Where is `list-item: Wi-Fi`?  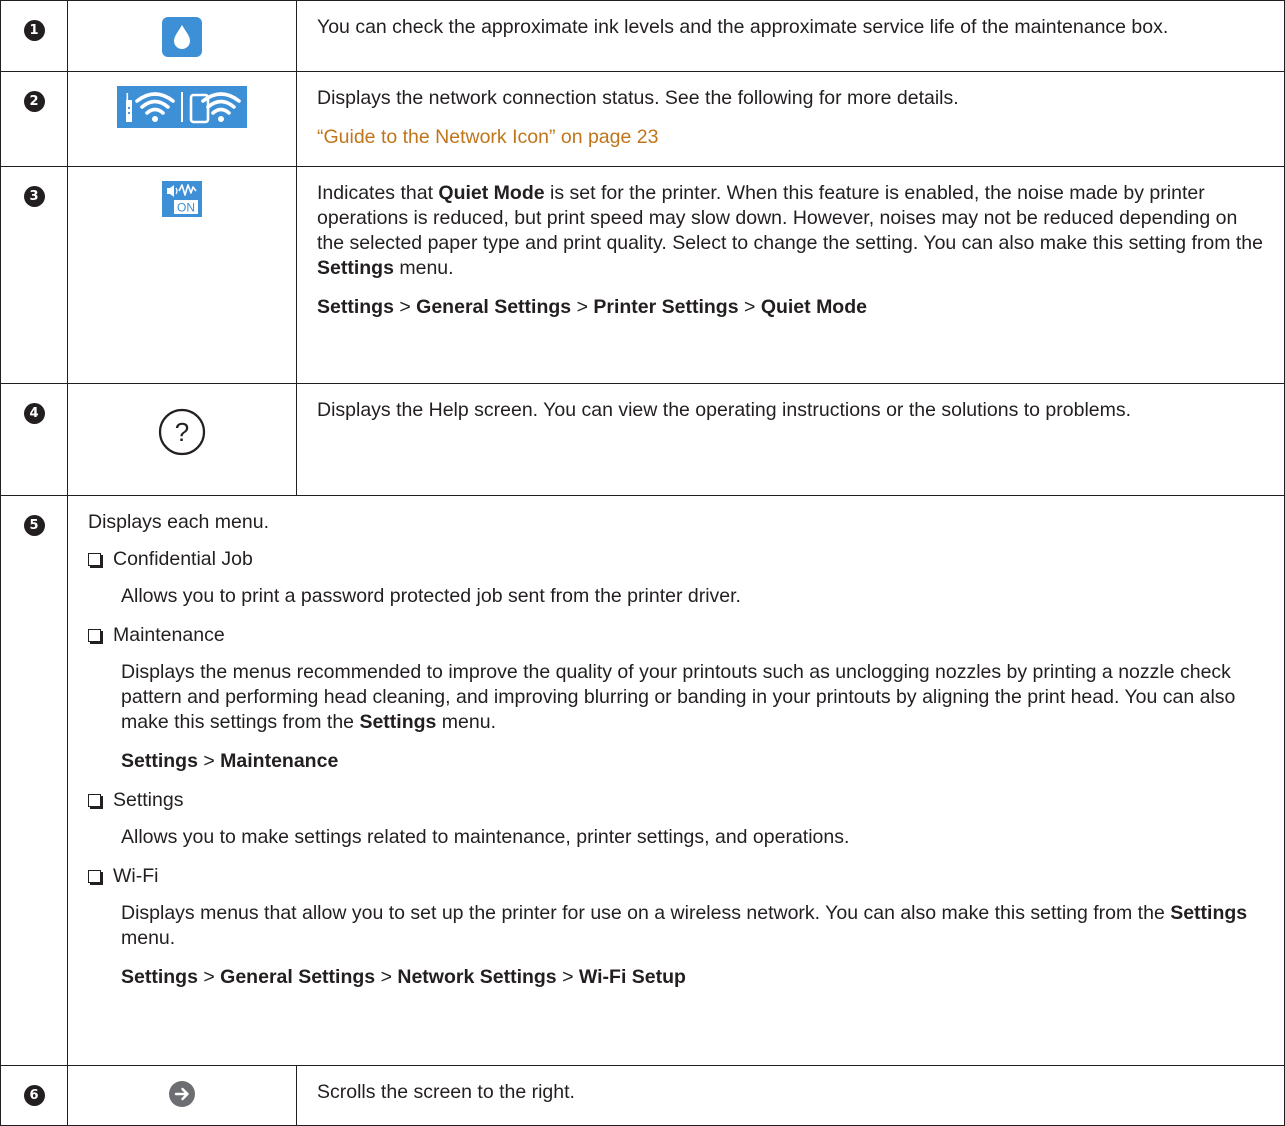 list-item: Wi-Fi is located at coordinates (676, 876).